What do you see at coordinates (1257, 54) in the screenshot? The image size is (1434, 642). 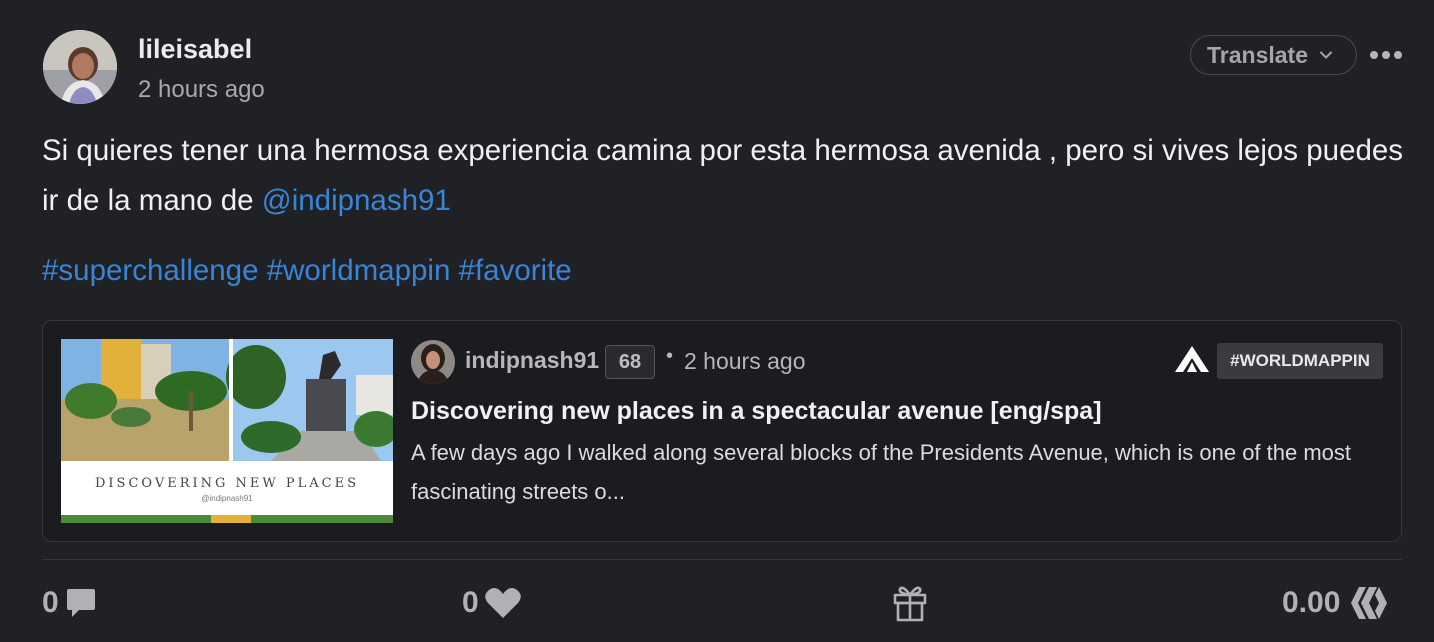 I see `translate-label: Translate` at bounding box center [1257, 54].